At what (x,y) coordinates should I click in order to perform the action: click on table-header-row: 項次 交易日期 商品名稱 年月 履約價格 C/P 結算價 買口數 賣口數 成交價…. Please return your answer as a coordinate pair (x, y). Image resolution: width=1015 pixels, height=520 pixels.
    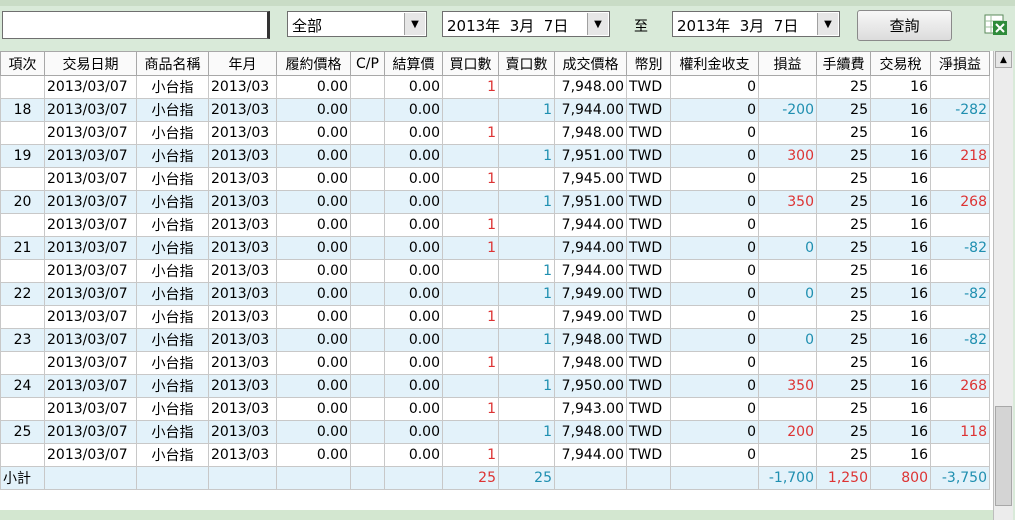
    Looking at the image, I should click on (495, 63).